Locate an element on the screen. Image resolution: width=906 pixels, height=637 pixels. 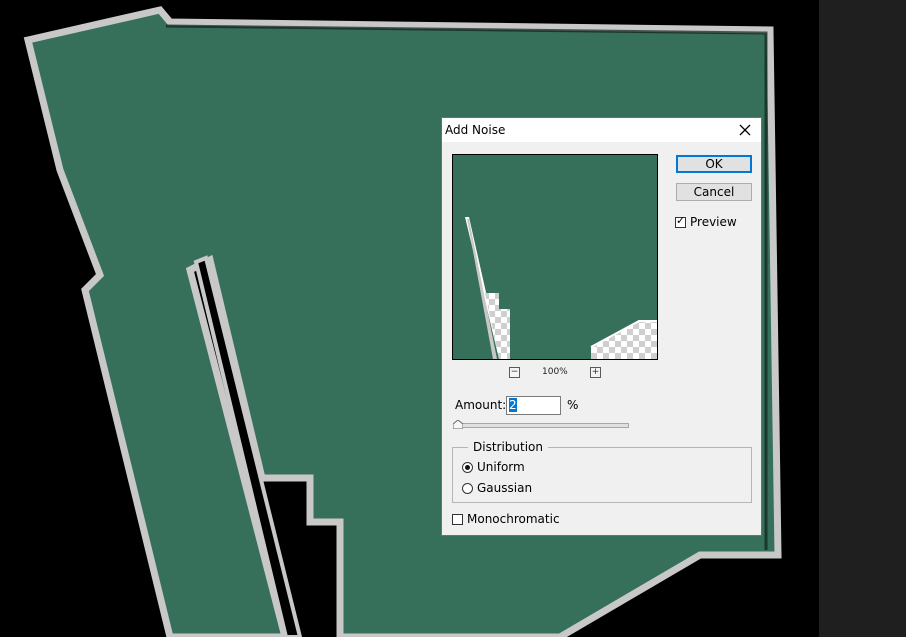
preview-label: Preview is located at coordinates (713, 222).